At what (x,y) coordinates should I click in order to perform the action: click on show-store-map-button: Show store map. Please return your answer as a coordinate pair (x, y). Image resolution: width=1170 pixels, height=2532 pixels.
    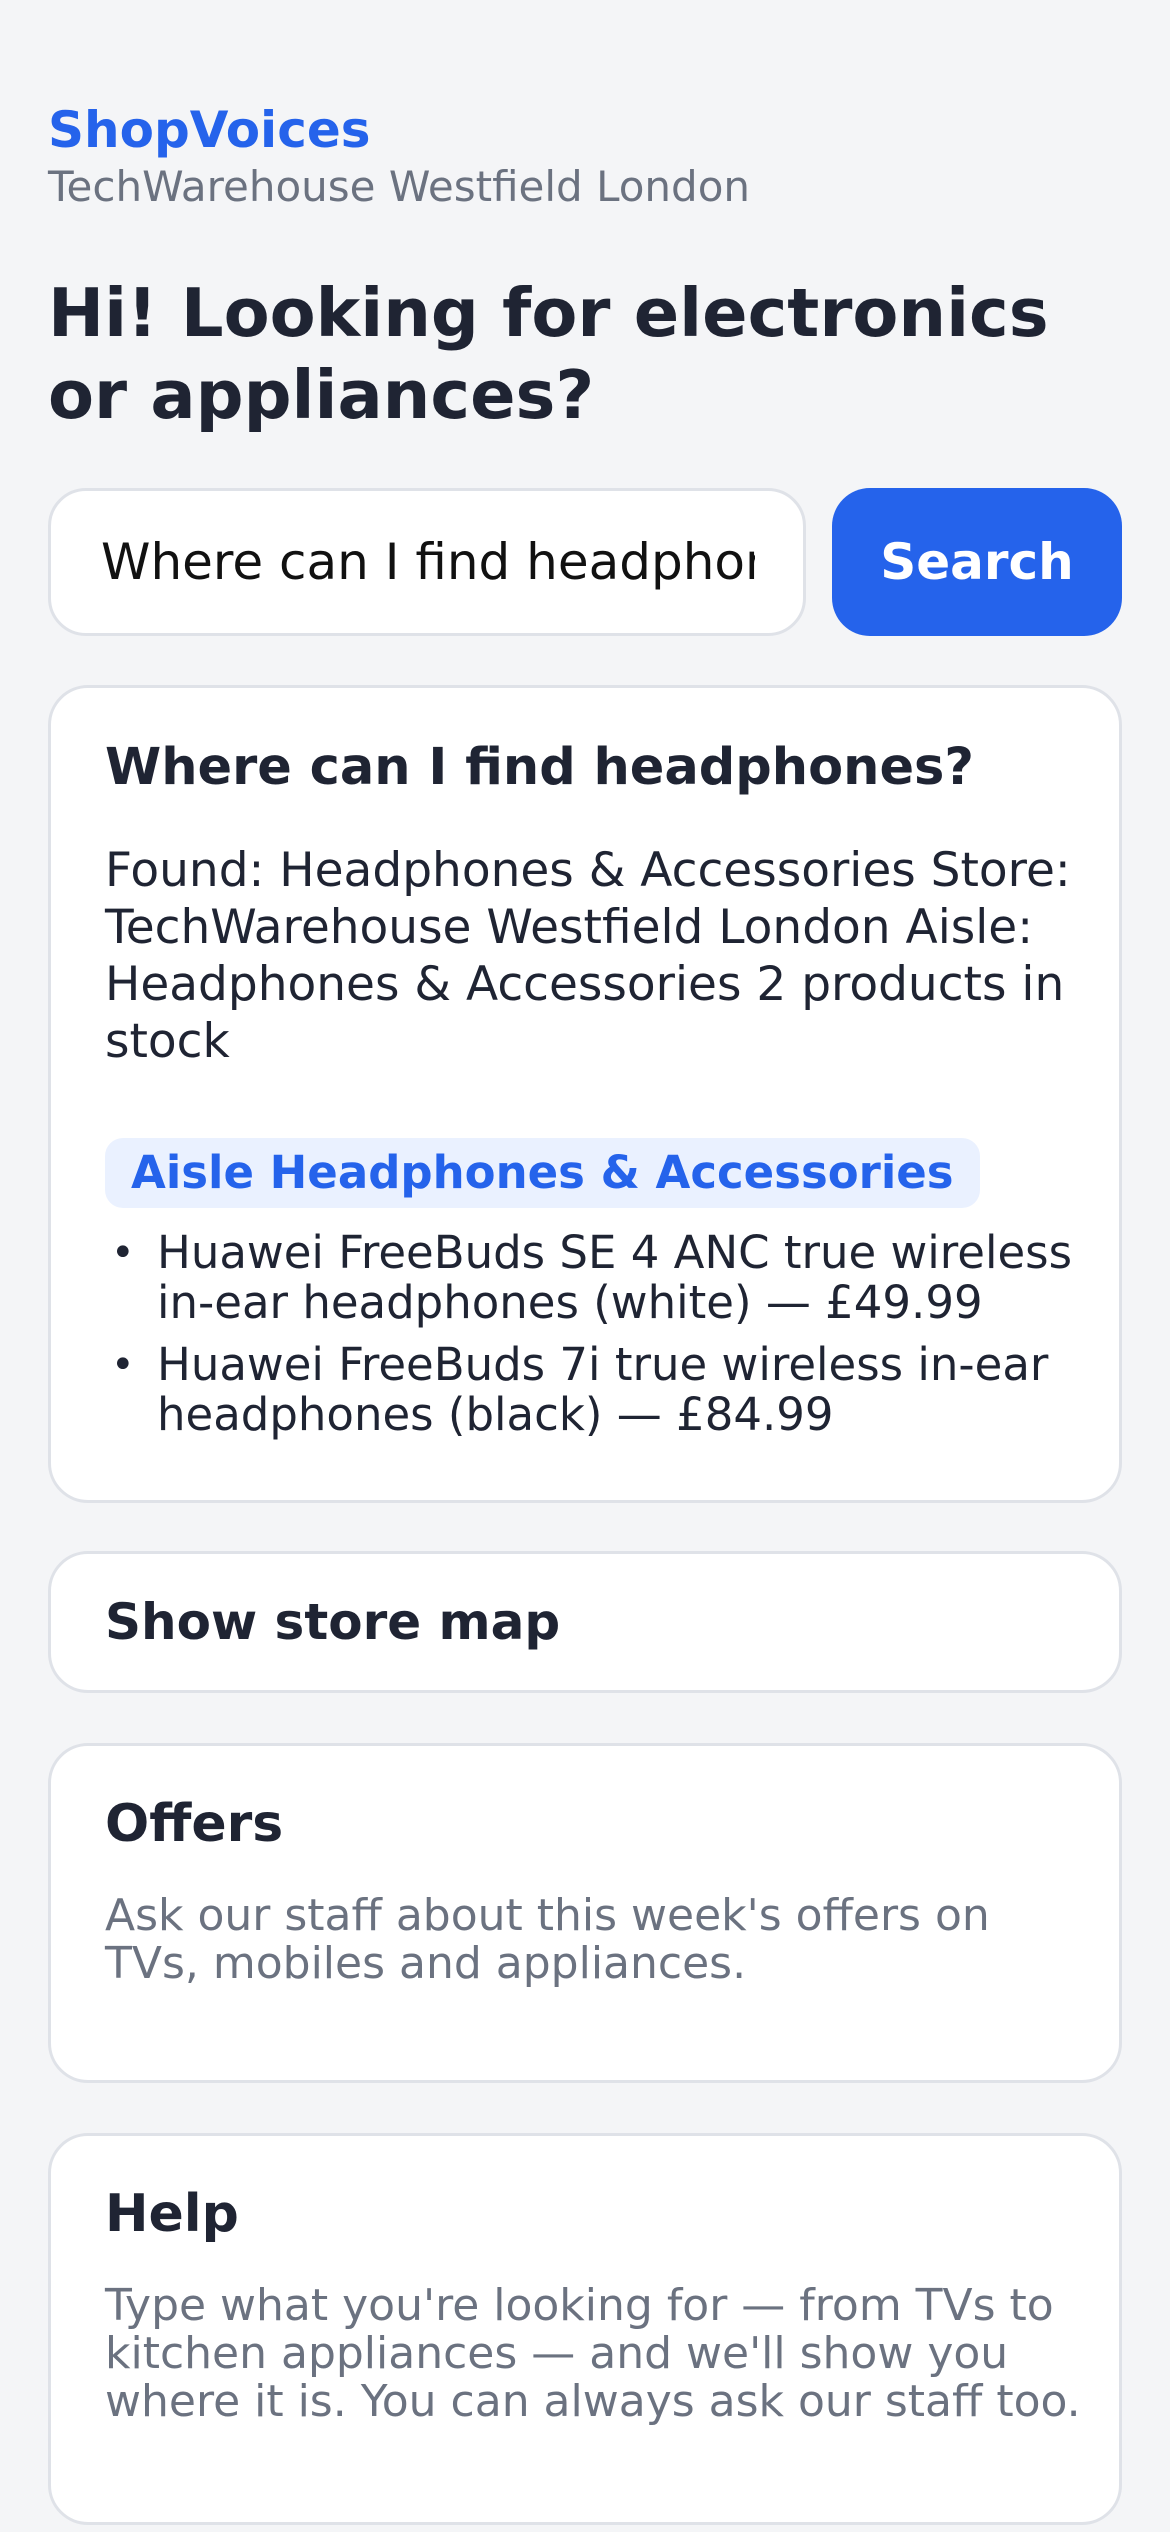
    Looking at the image, I should click on (585, 1622).